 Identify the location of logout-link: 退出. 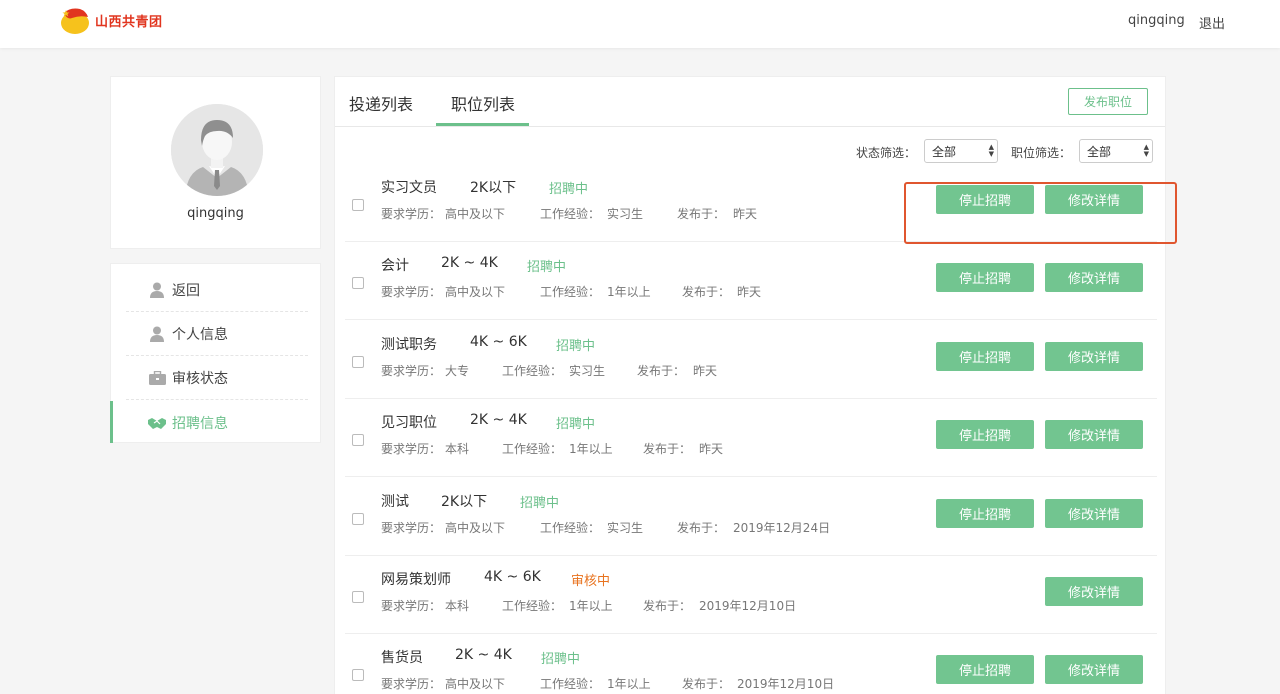
(1212, 22).